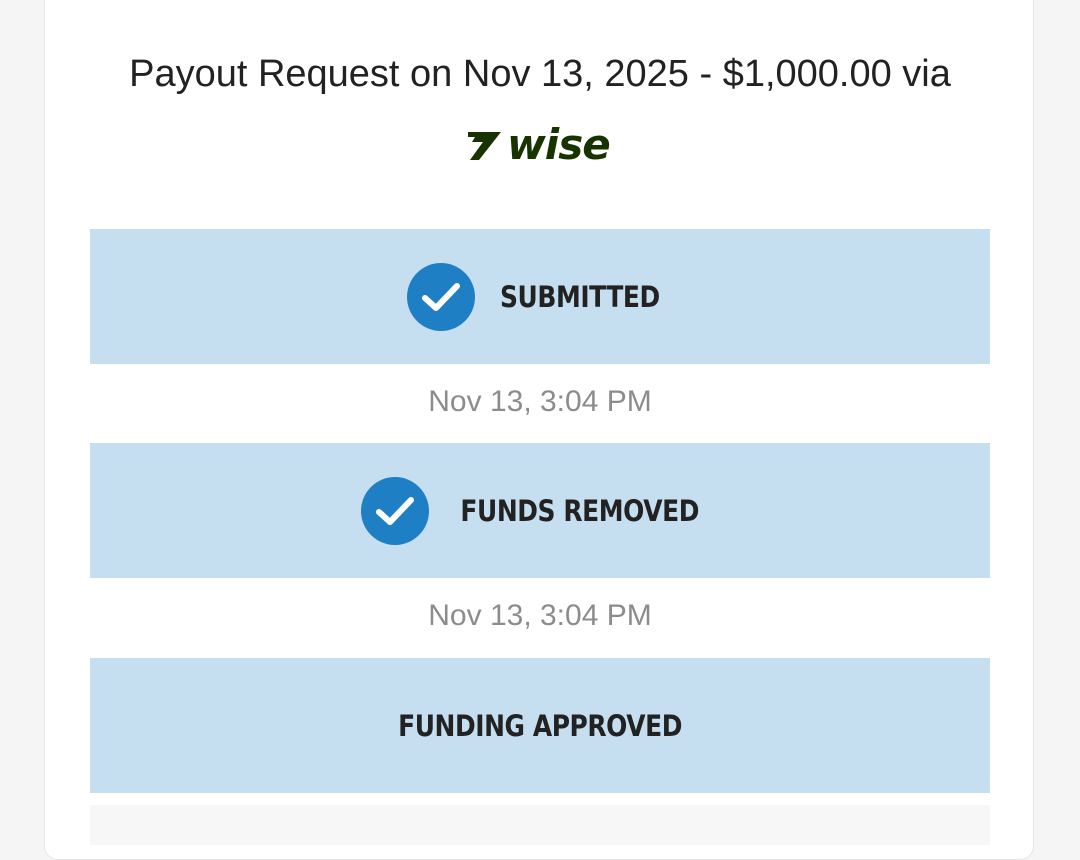 This screenshot has height=860, width=1080. What do you see at coordinates (580, 296) in the screenshot?
I see `step-label: SUBMITTED` at bounding box center [580, 296].